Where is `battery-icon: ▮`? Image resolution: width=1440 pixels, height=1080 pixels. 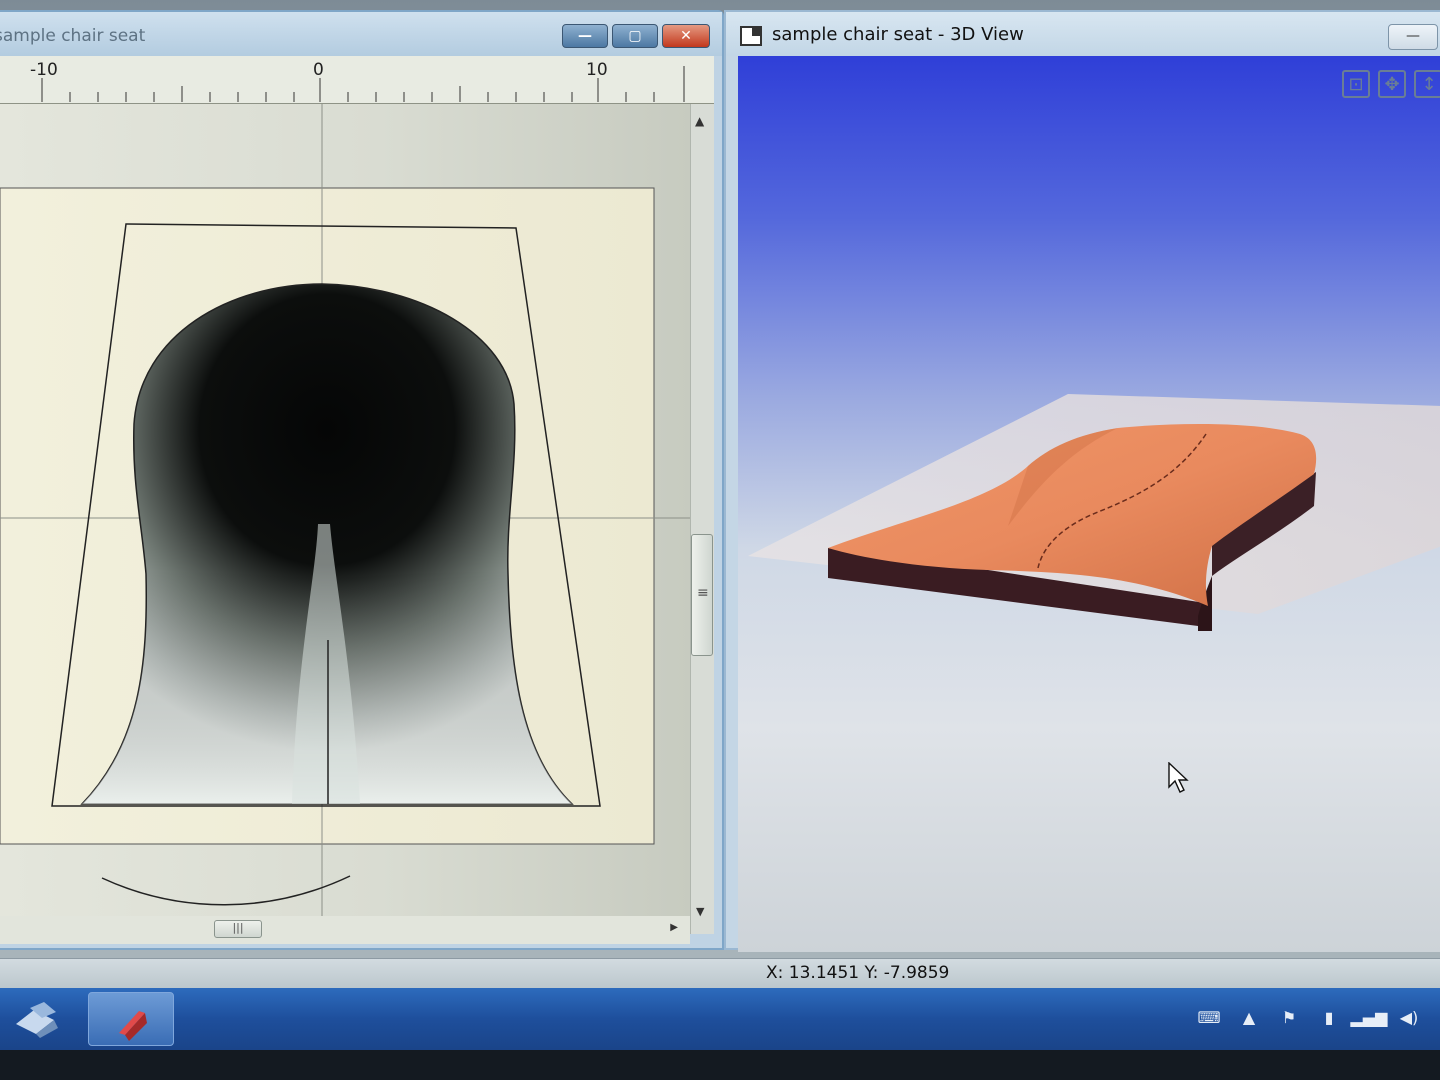 battery-icon: ▮ is located at coordinates (1329, 1017).